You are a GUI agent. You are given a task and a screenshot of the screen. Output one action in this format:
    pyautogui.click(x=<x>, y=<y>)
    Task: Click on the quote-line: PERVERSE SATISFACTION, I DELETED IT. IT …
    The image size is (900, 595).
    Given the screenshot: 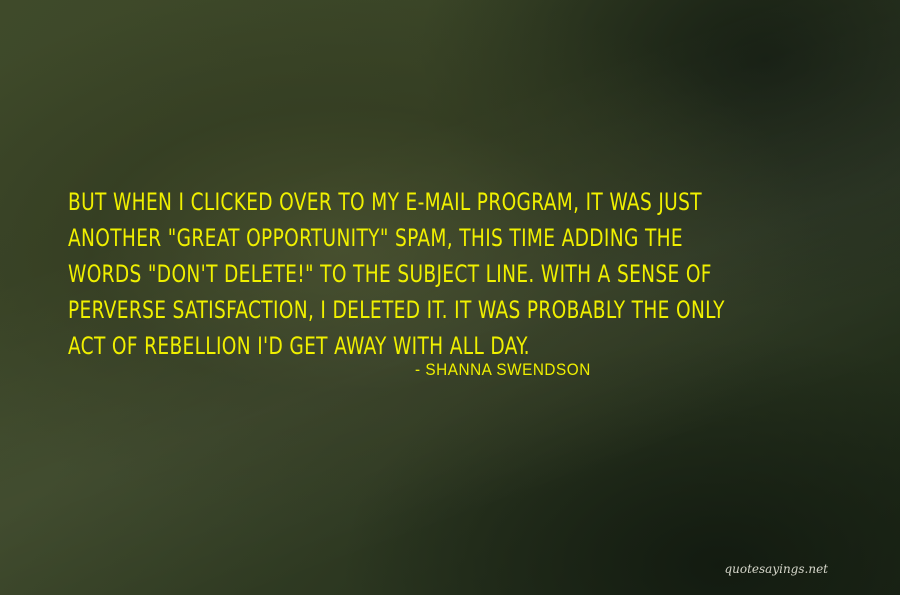 What is the action you would take?
    pyautogui.click(x=396, y=310)
    